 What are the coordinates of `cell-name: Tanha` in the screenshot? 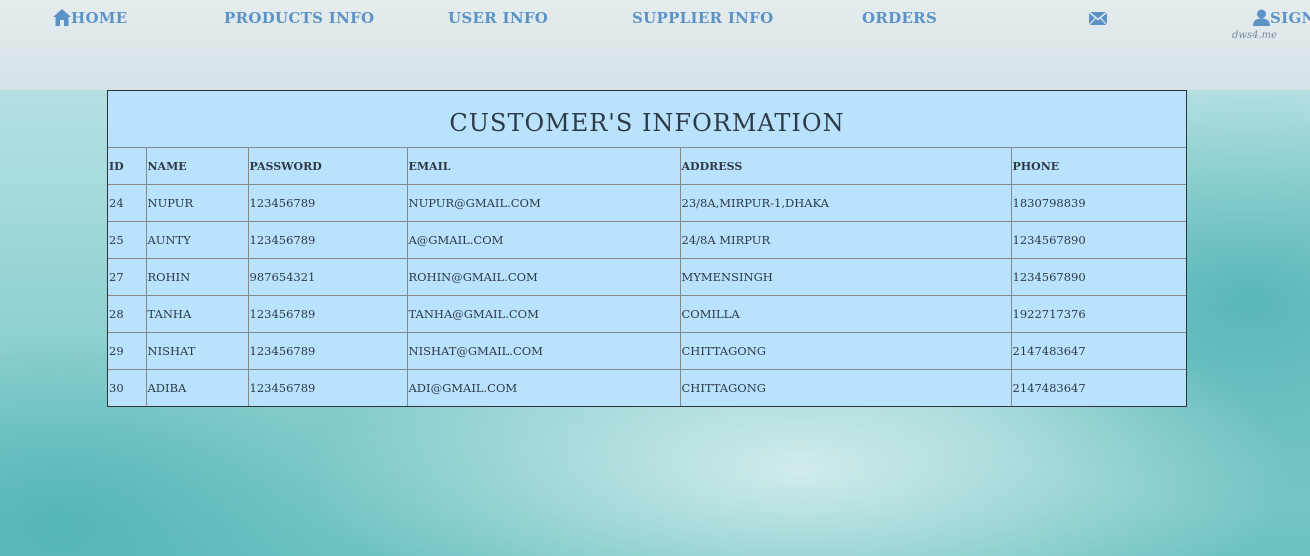 It's located at (197, 314).